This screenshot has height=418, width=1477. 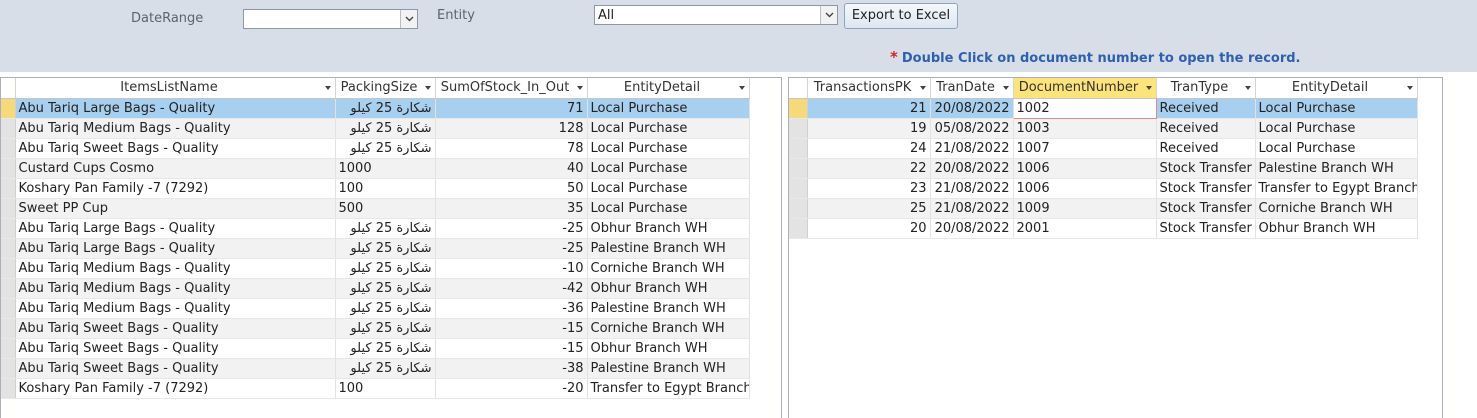 I want to click on cell-sum-of-stock: -36, so click(x=511, y=308).